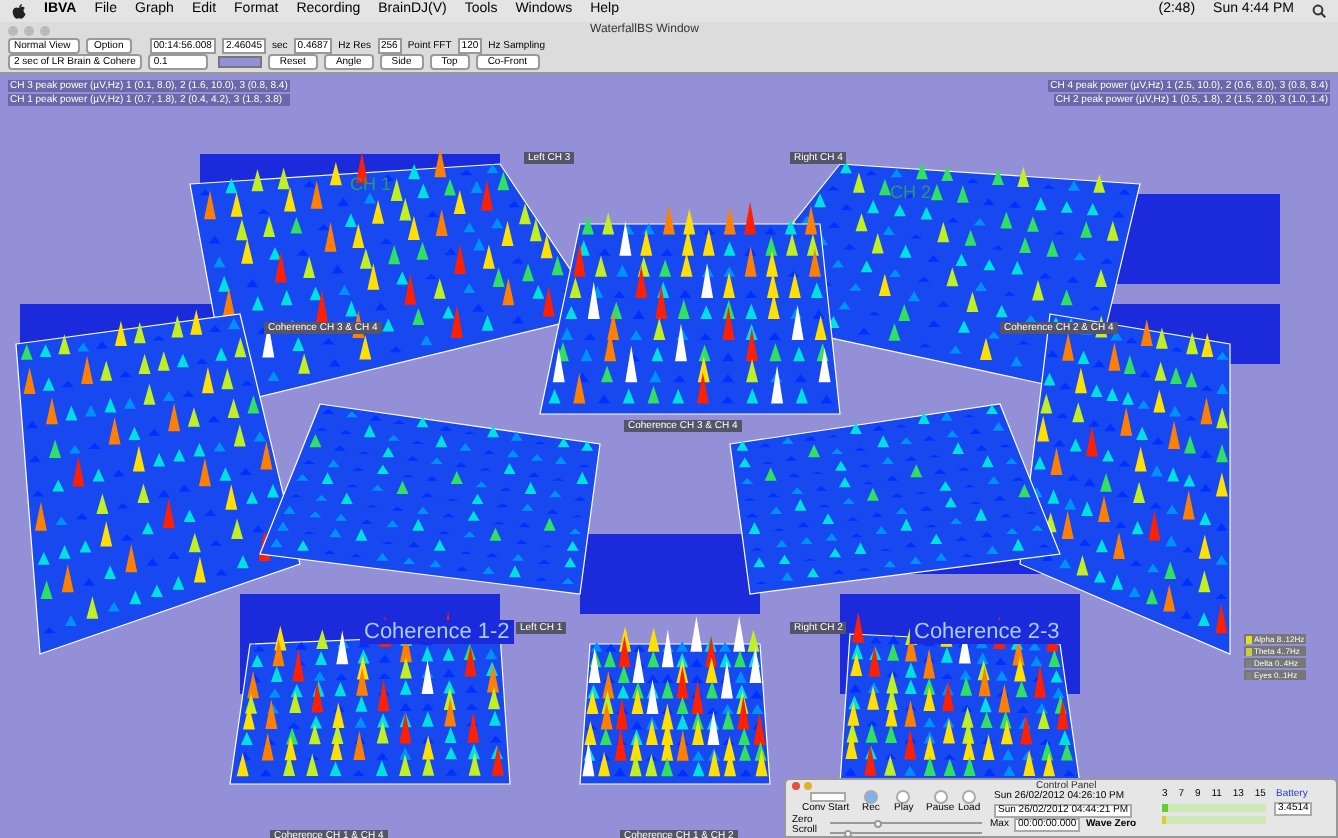 The image size is (1338, 838). I want to click on zoom-button, so click(45, 30).